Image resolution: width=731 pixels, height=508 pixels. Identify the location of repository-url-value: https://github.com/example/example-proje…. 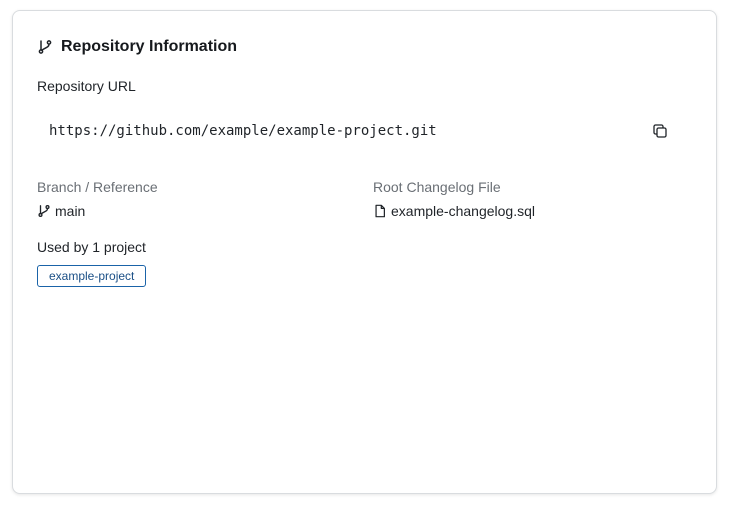
(243, 131).